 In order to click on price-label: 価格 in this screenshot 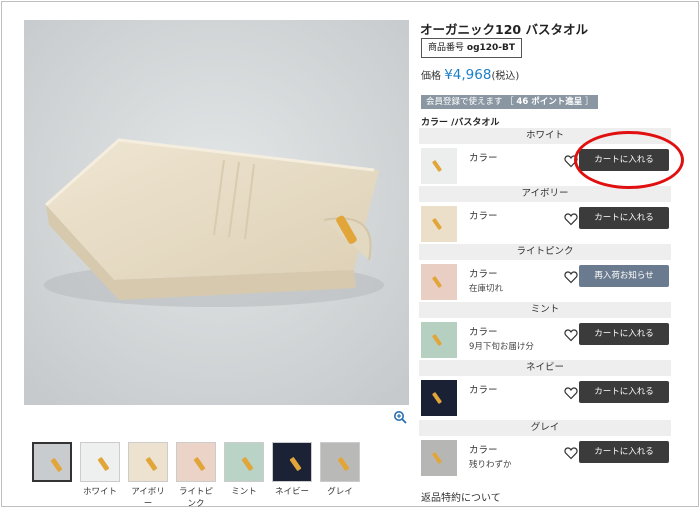, I will do `click(431, 76)`.